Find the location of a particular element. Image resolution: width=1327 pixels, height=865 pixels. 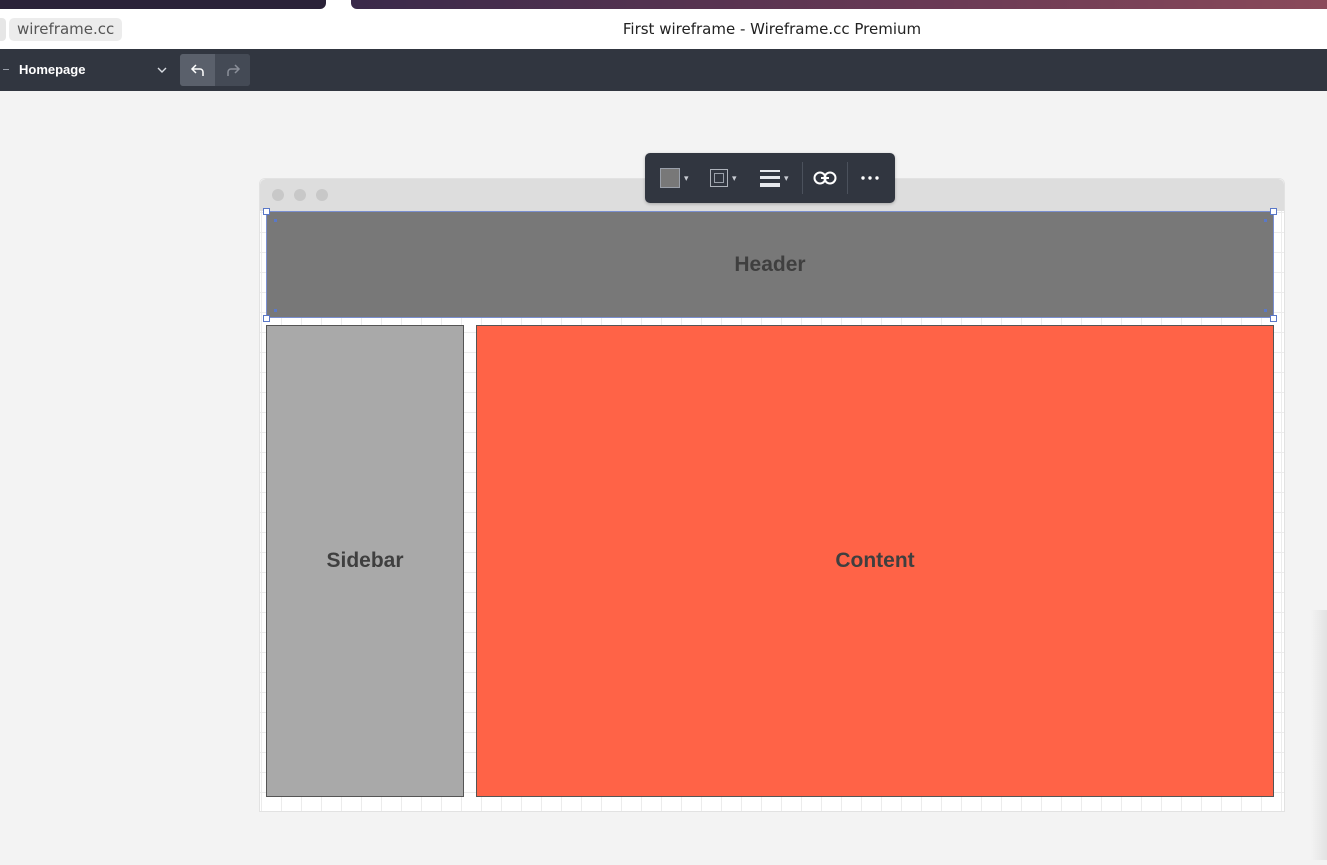

line-weight-button: ▾ is located at coordinates (774, 178).